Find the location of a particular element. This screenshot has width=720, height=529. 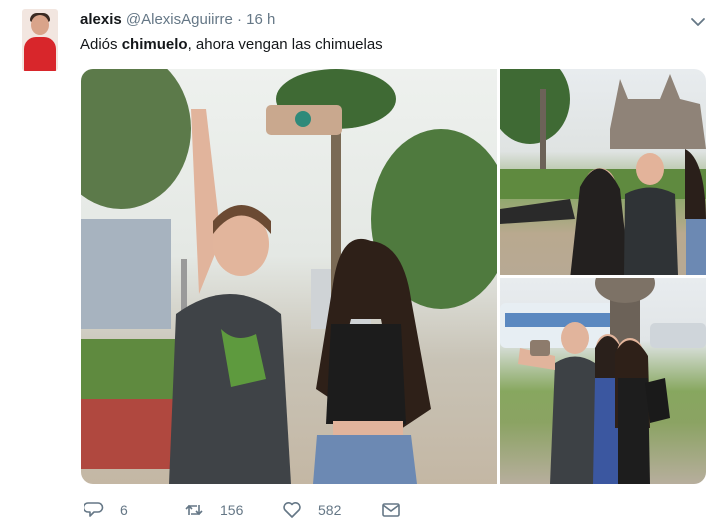

photo-top-right is located at coordinates (603, 172).